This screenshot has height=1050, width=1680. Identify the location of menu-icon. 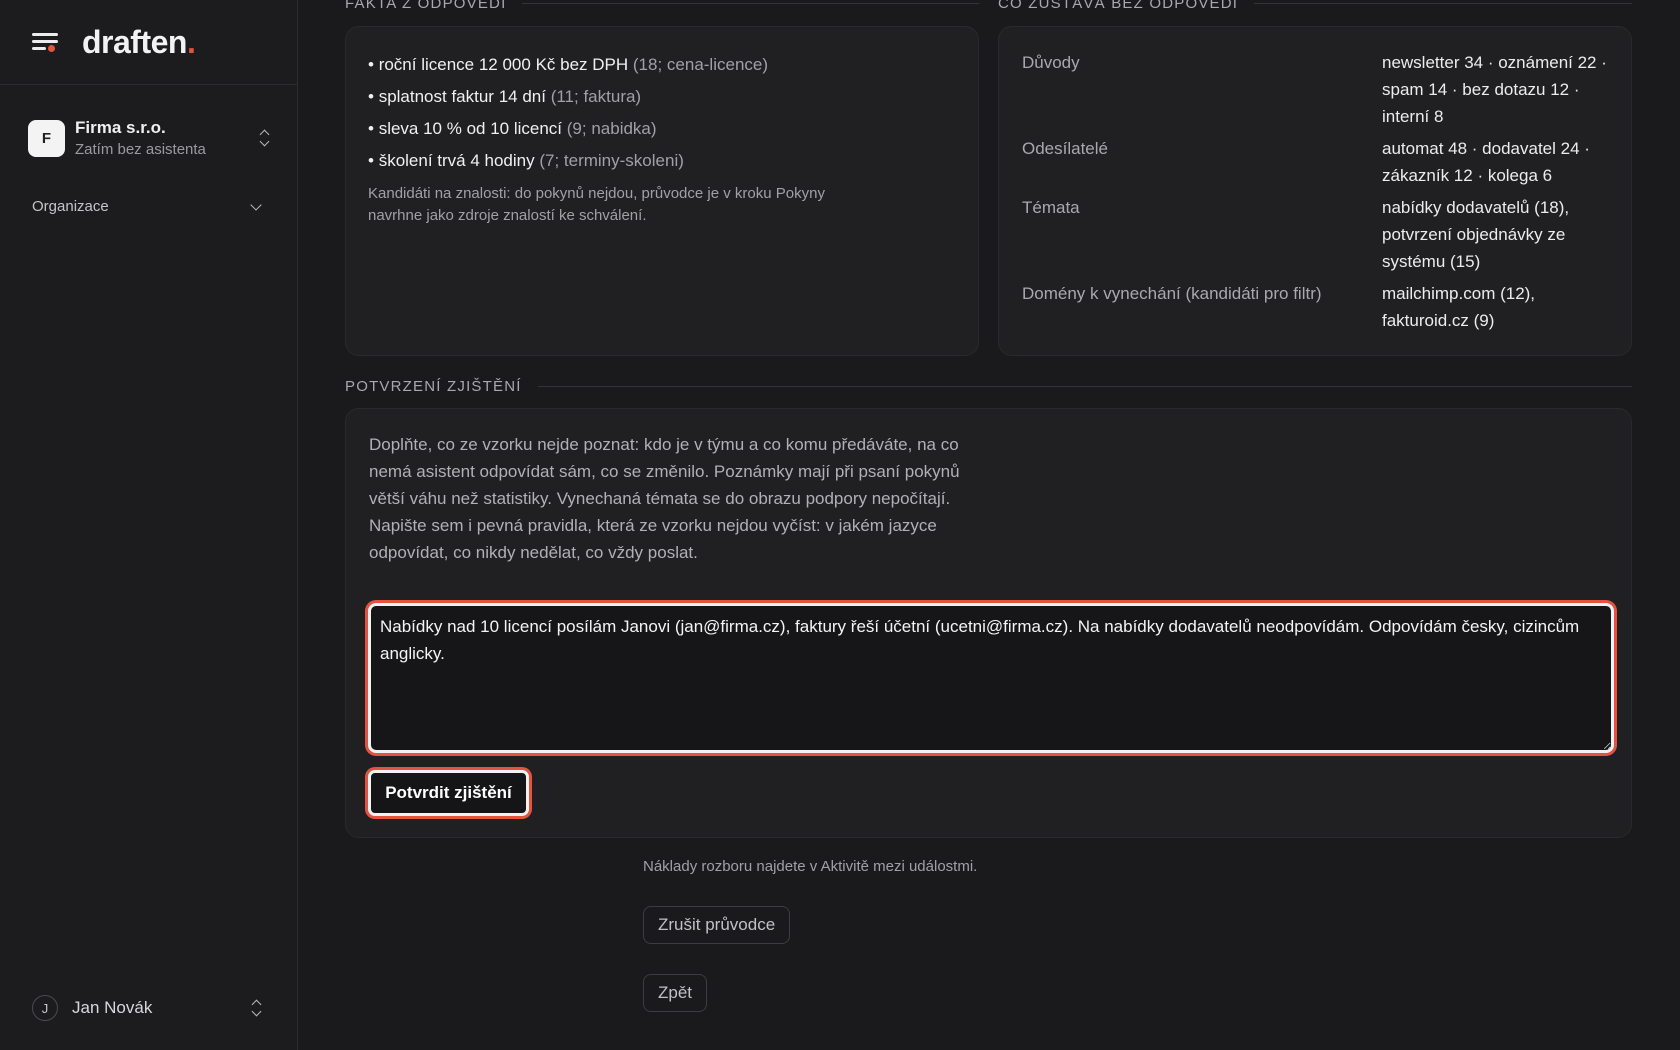
(45, 42).